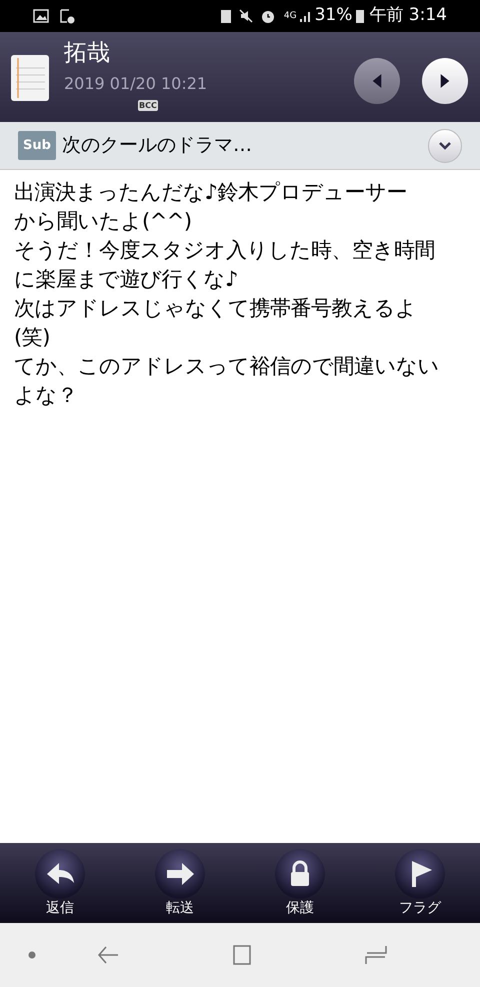  I want to click on flag-icon, so click(420, 874).